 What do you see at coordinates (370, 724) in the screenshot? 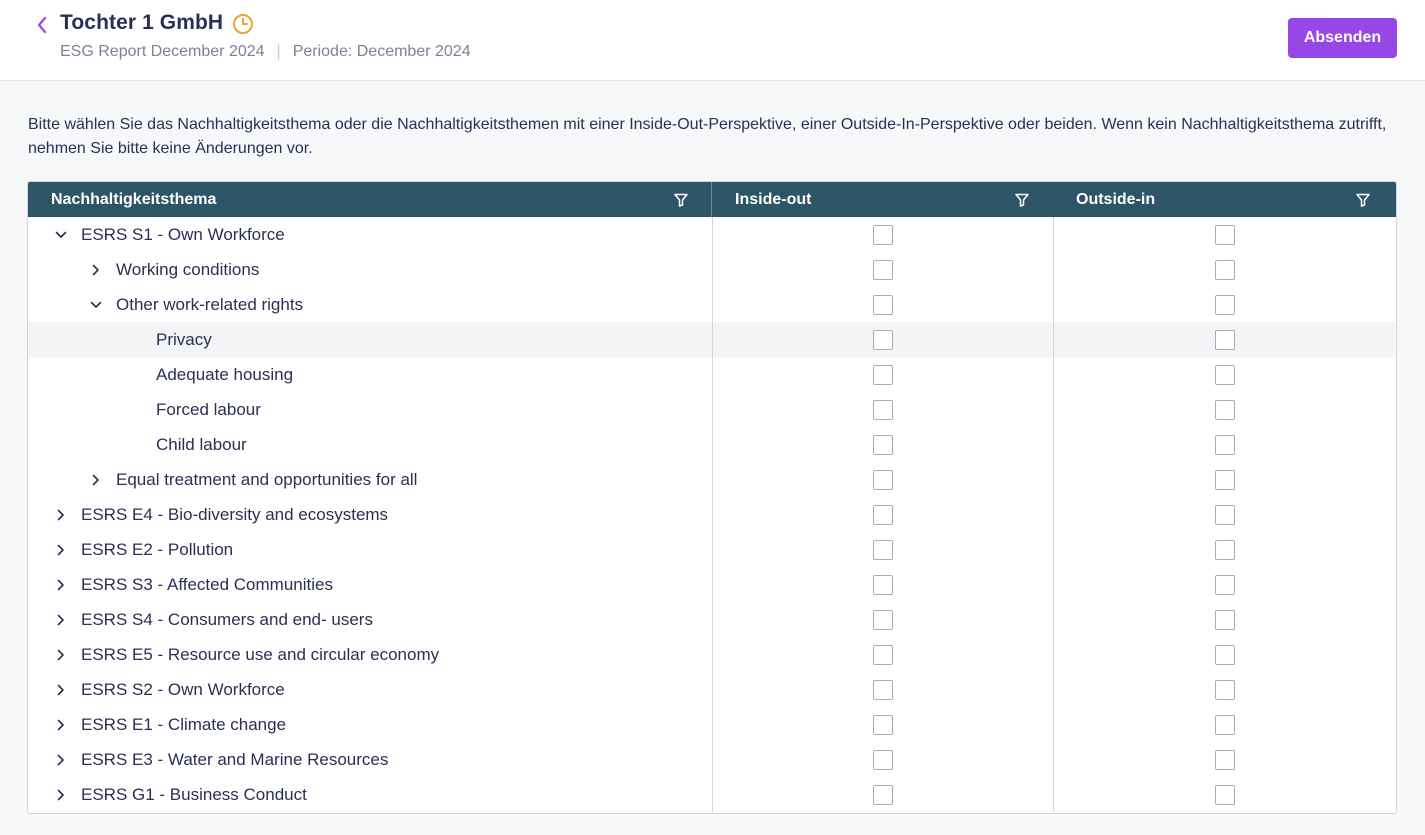
I see `topic-cell: ESRS E1 - Climate change` at bounding box center [370, 724].